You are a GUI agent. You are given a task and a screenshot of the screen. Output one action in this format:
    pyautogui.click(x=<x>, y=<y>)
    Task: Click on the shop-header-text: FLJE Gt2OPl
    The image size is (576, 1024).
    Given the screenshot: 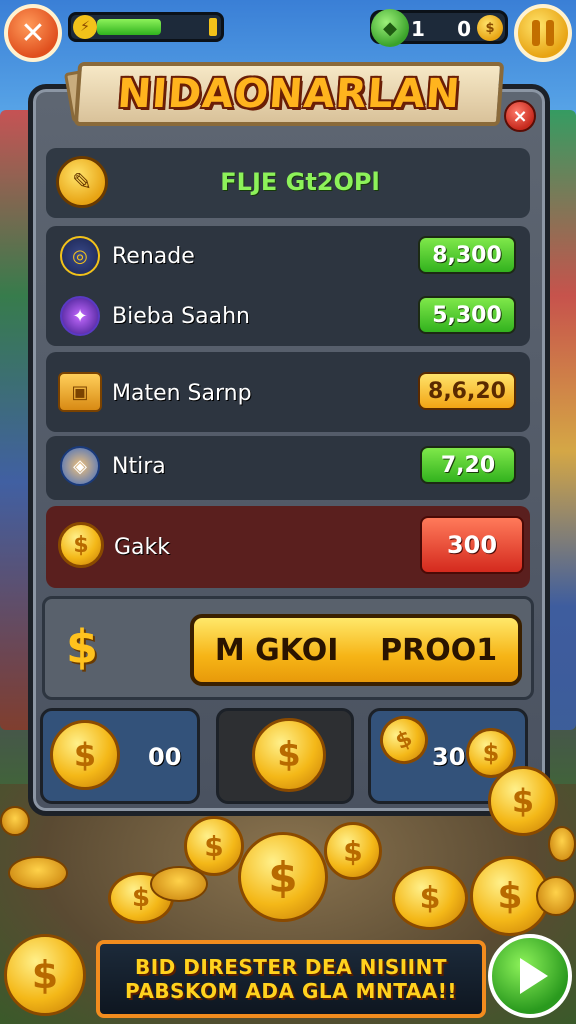 What is the action you would take?
    pyautogui.click(x=300, y=182)
    